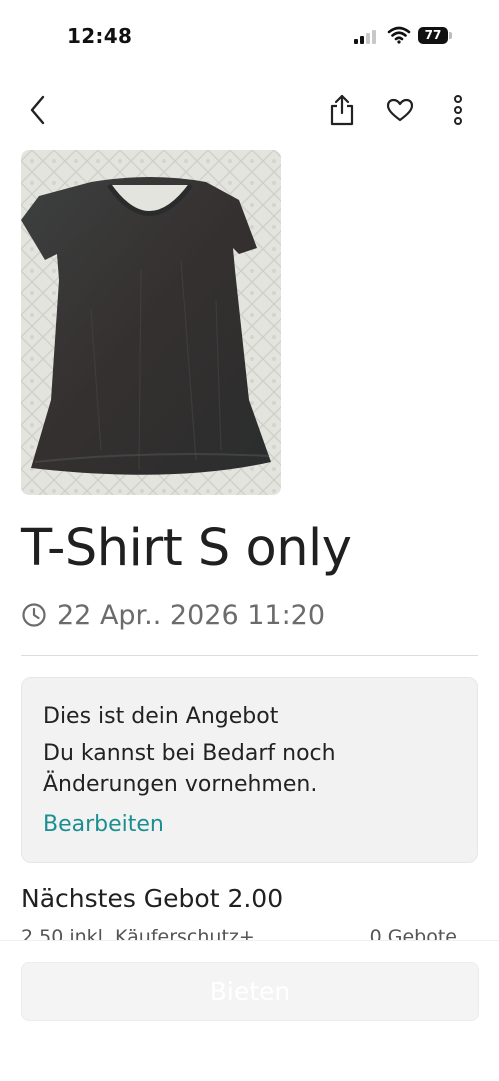 This screenshot has width=499, height=1081. What do you see at coordinates (186, 548) in the screenshot?
I see `listing-title: T-Shirt S only` at bounding box center [186, 548].